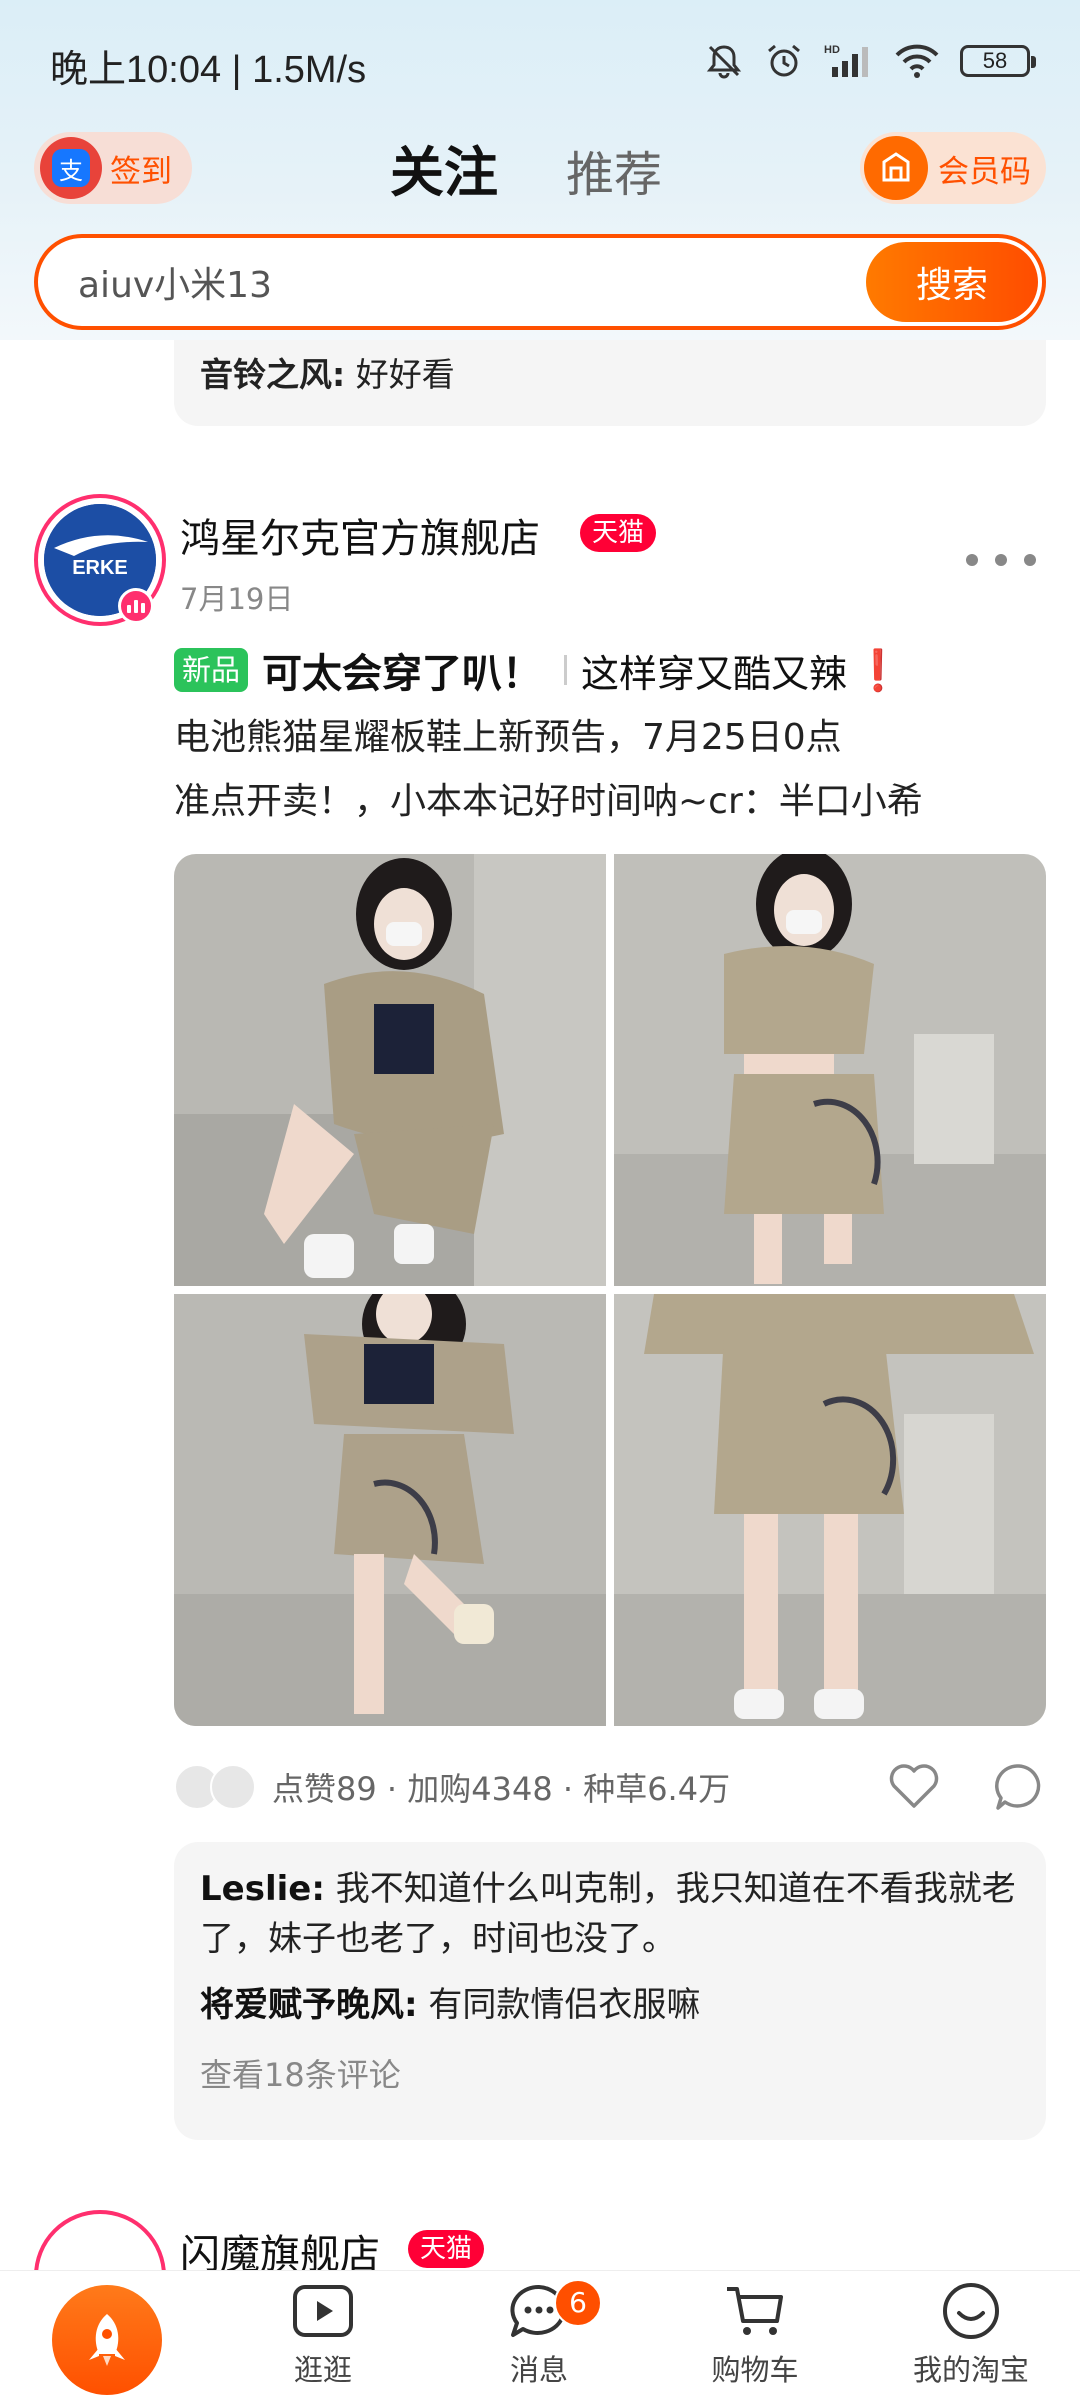 This screenshot has height=2400, width=1080. What do you see at coordinates (539, 2339) in the screenshot?
I see `nav-item-messages: 6 消息` at bounding box center [539, 2339].